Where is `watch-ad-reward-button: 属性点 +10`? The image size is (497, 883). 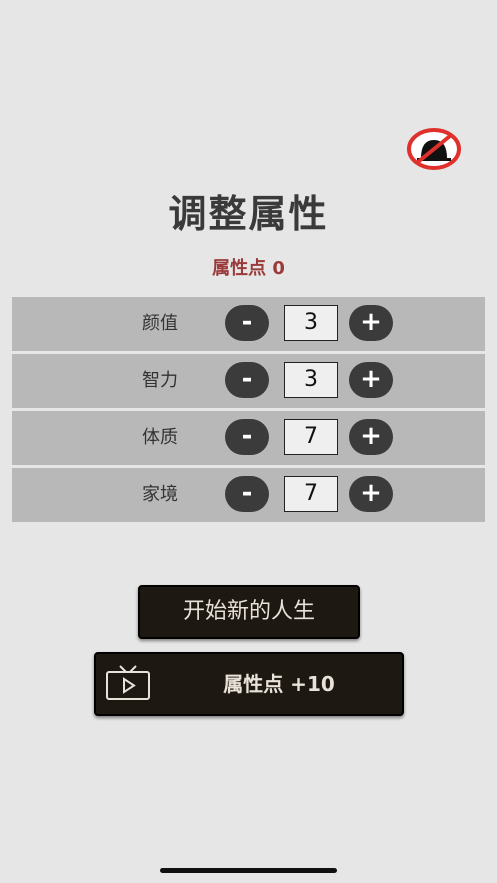
watch-ad-reward-button: 属性点 +10 is located at coordinates (249, 684).